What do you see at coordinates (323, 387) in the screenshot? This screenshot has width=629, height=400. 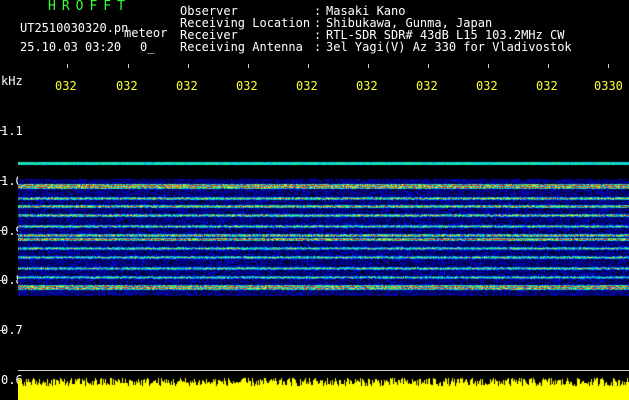 I see `signal-power-strip` at bounding box center [323, 387].